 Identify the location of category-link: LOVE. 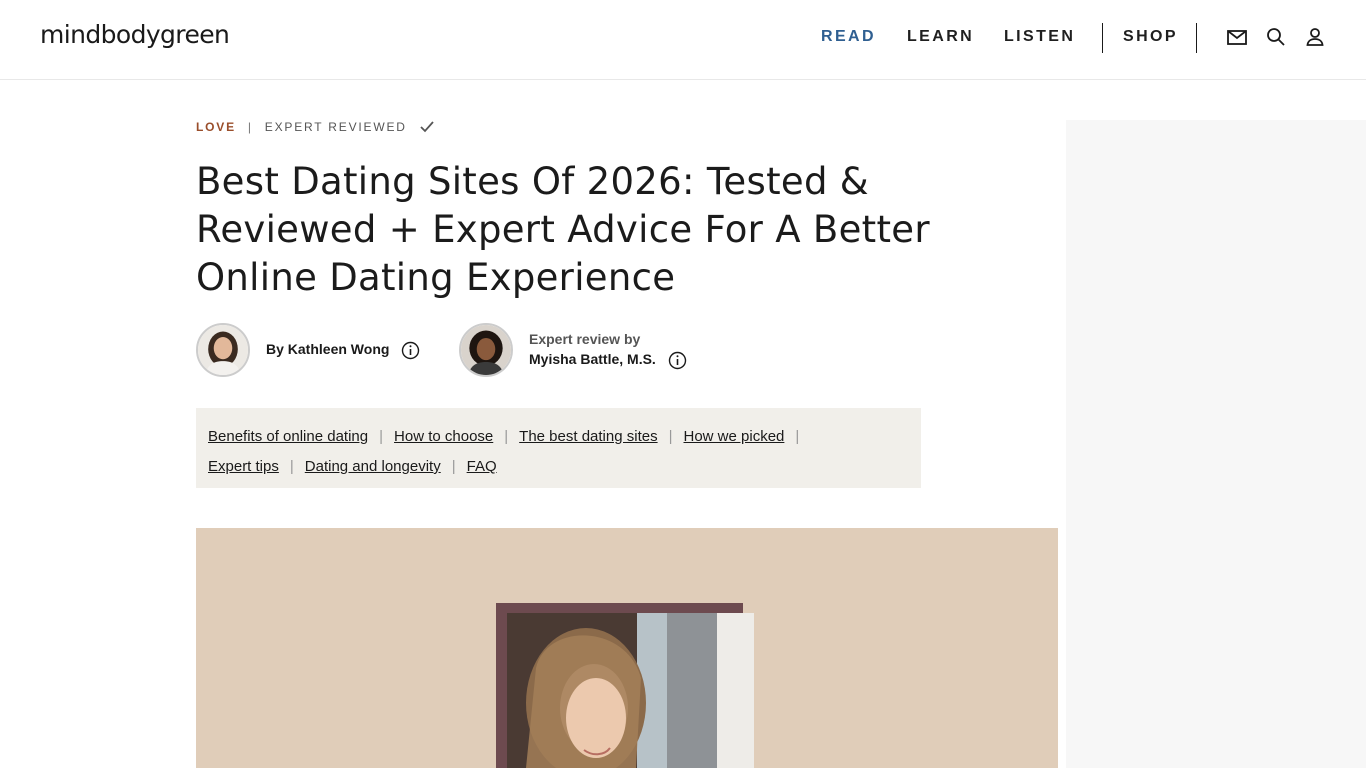
(216, 127).